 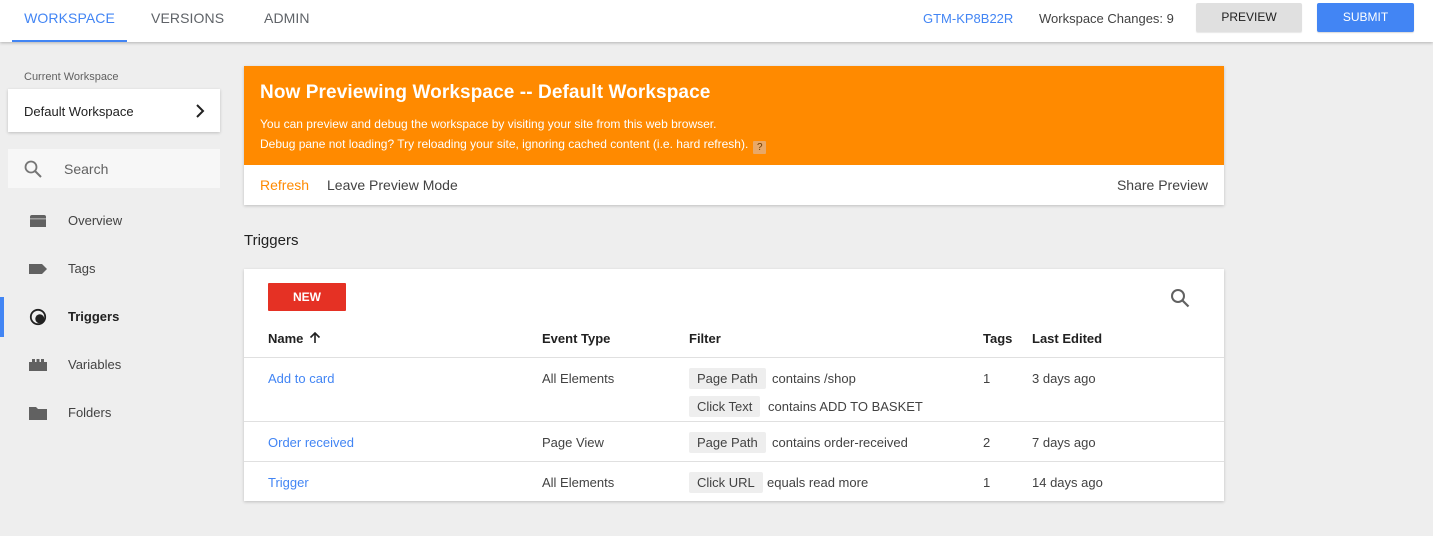 I want to click on trigger-name-link: Order received, so click(x=311, y=442).